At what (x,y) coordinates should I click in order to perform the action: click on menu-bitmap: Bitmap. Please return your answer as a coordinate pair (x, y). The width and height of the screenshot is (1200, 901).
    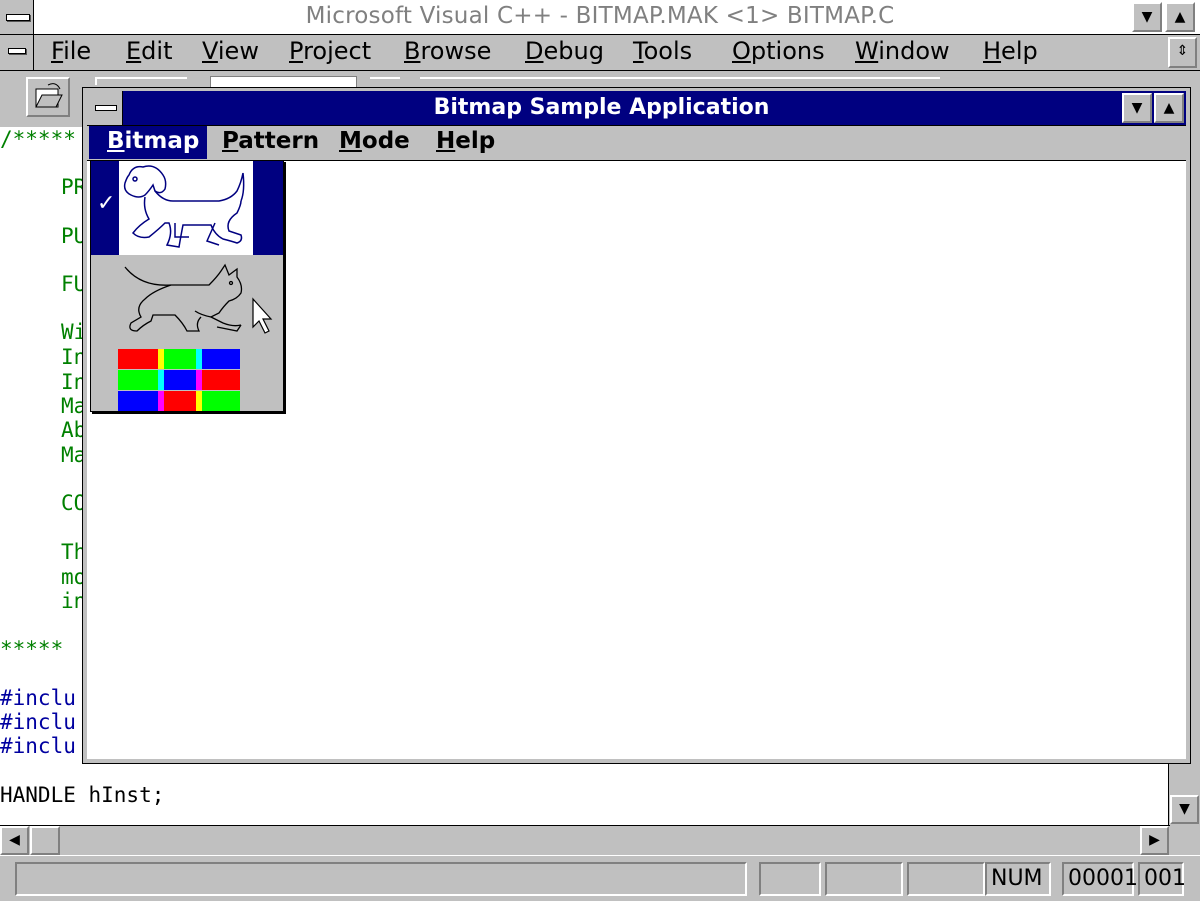
    Looking at the image, I should click on (153, 141).